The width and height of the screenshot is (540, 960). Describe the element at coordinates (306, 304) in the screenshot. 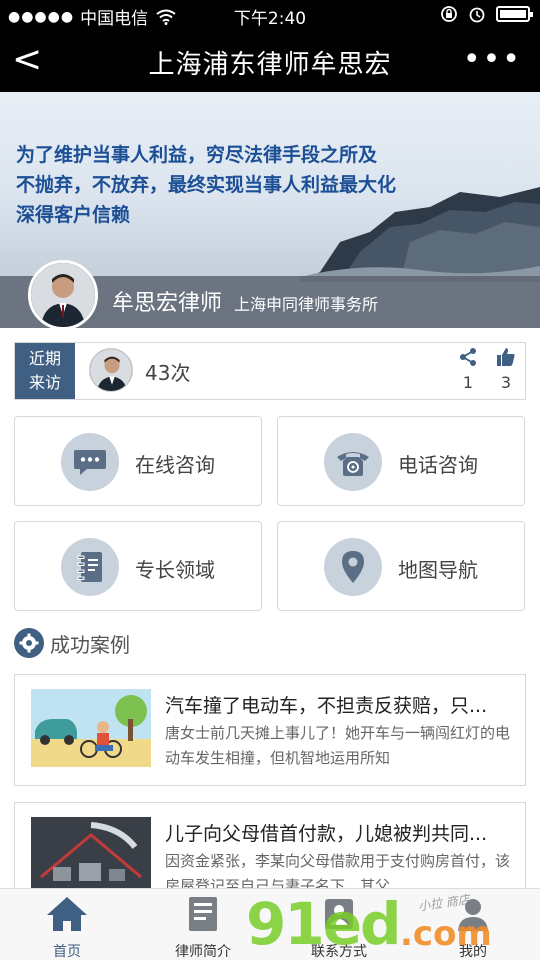

I see `firm-name: 上海申同律师事务所` at that location.